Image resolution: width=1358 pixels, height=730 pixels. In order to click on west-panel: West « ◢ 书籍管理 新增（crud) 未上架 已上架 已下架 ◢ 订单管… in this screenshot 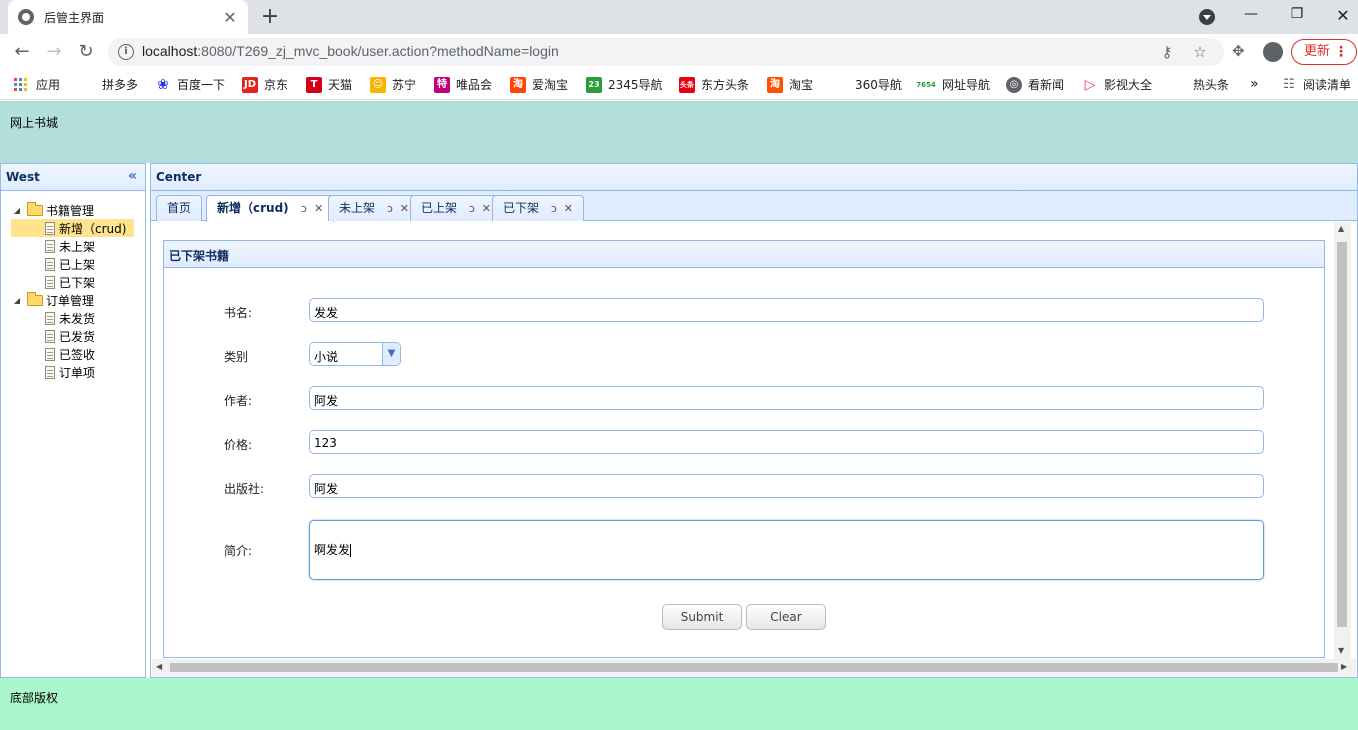, I will do `click(73, 420)`.